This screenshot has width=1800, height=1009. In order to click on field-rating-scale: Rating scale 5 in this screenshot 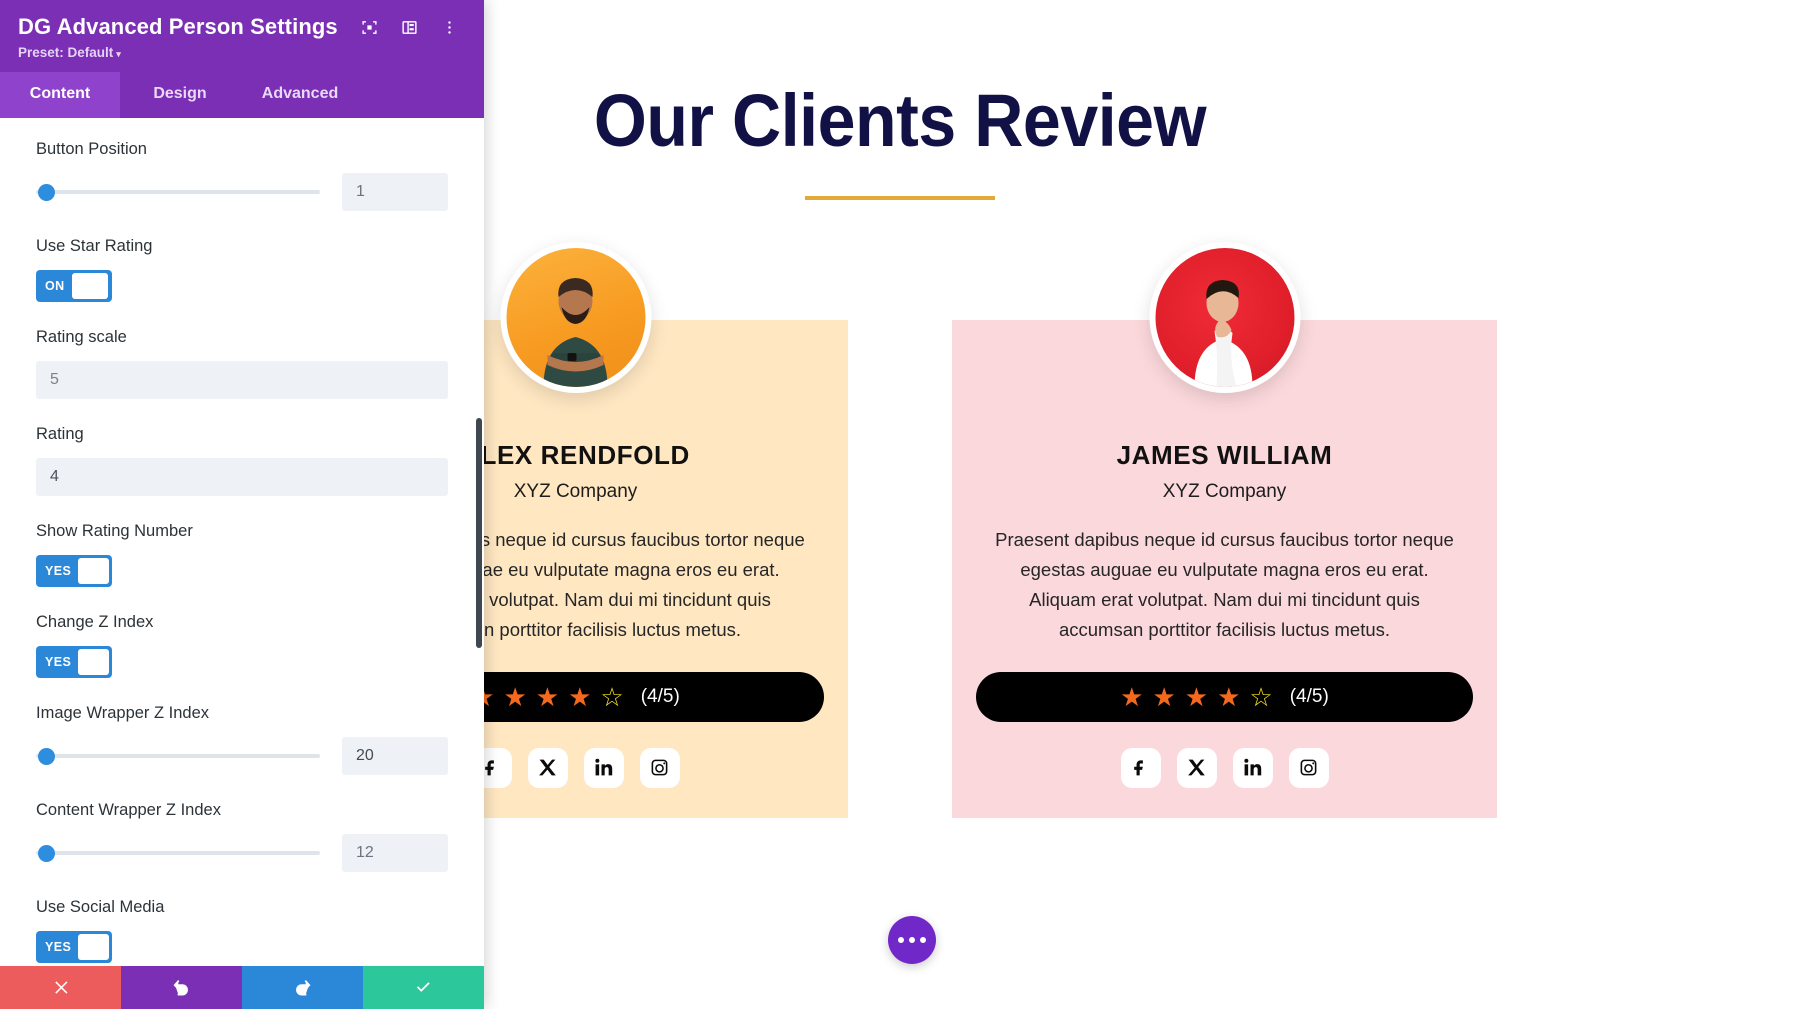, I will do `click(242, 363)`.